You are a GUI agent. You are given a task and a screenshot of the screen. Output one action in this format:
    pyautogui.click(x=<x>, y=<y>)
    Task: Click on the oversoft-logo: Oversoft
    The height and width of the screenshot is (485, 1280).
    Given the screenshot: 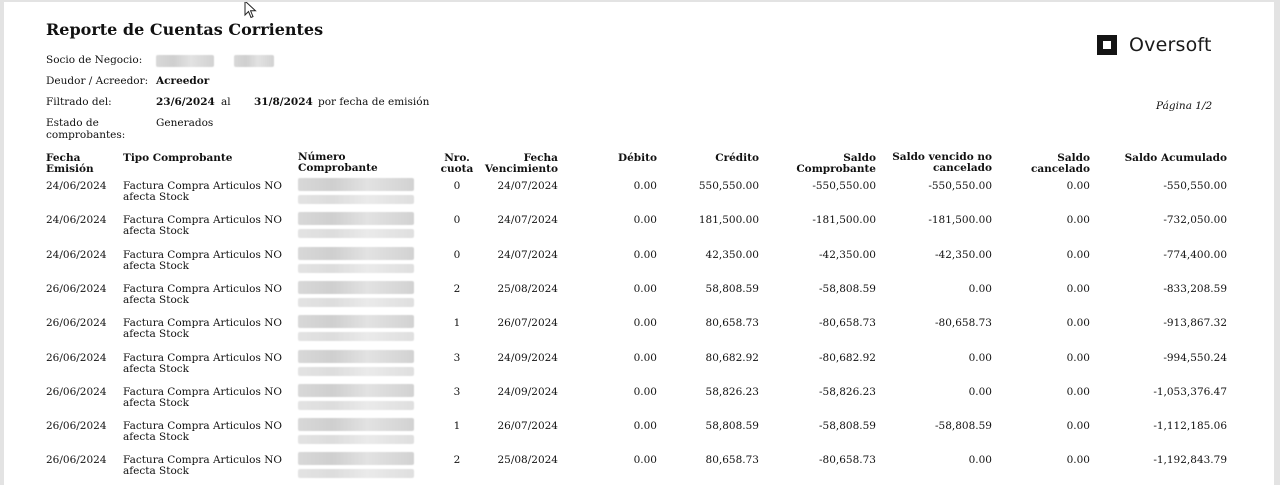 What is the action you would take?
    pyautogui.click(x=1153, y=45)
    